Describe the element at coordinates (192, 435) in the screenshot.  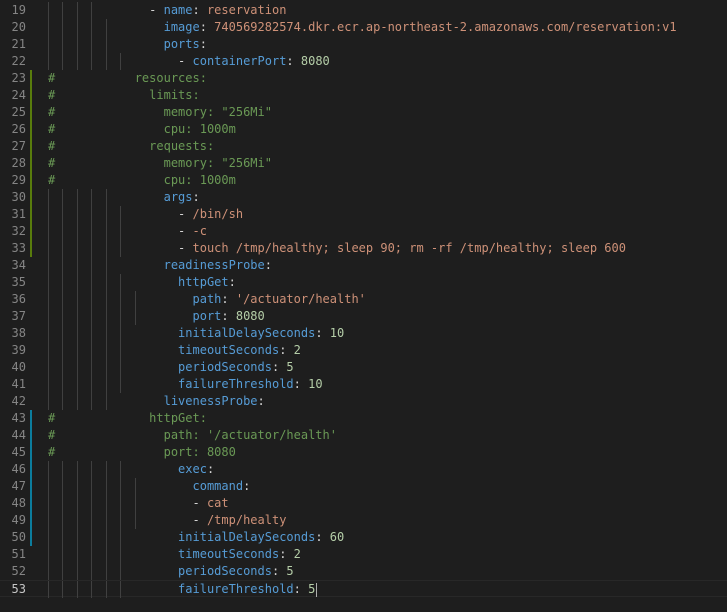
I see `code-token: # path: '/actuator/health'` at that location.